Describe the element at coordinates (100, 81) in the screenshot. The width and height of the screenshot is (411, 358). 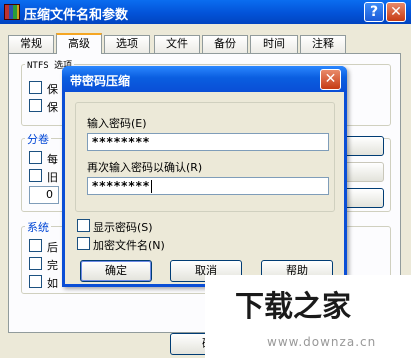
I see `password-dialog-title: 带密码压缩` at that location.